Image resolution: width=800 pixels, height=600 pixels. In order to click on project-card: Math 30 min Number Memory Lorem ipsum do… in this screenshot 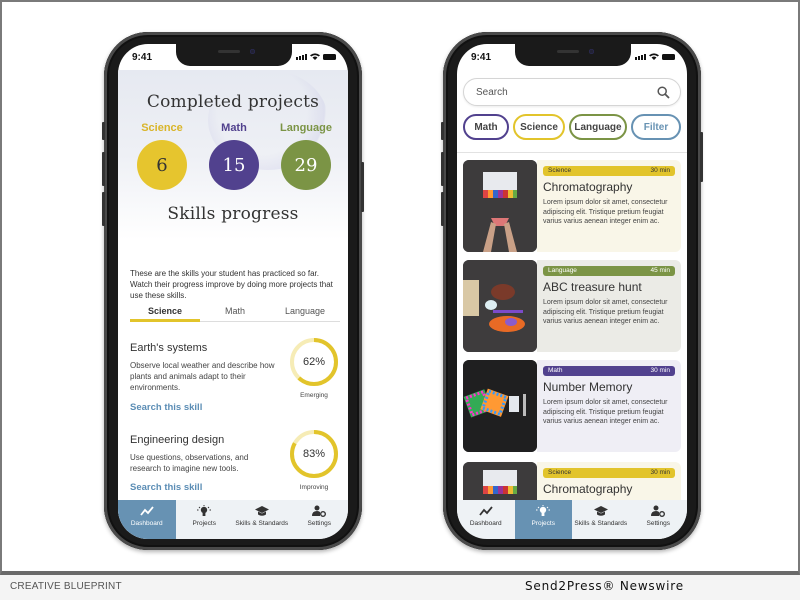, I will do `click(572, 406)`.